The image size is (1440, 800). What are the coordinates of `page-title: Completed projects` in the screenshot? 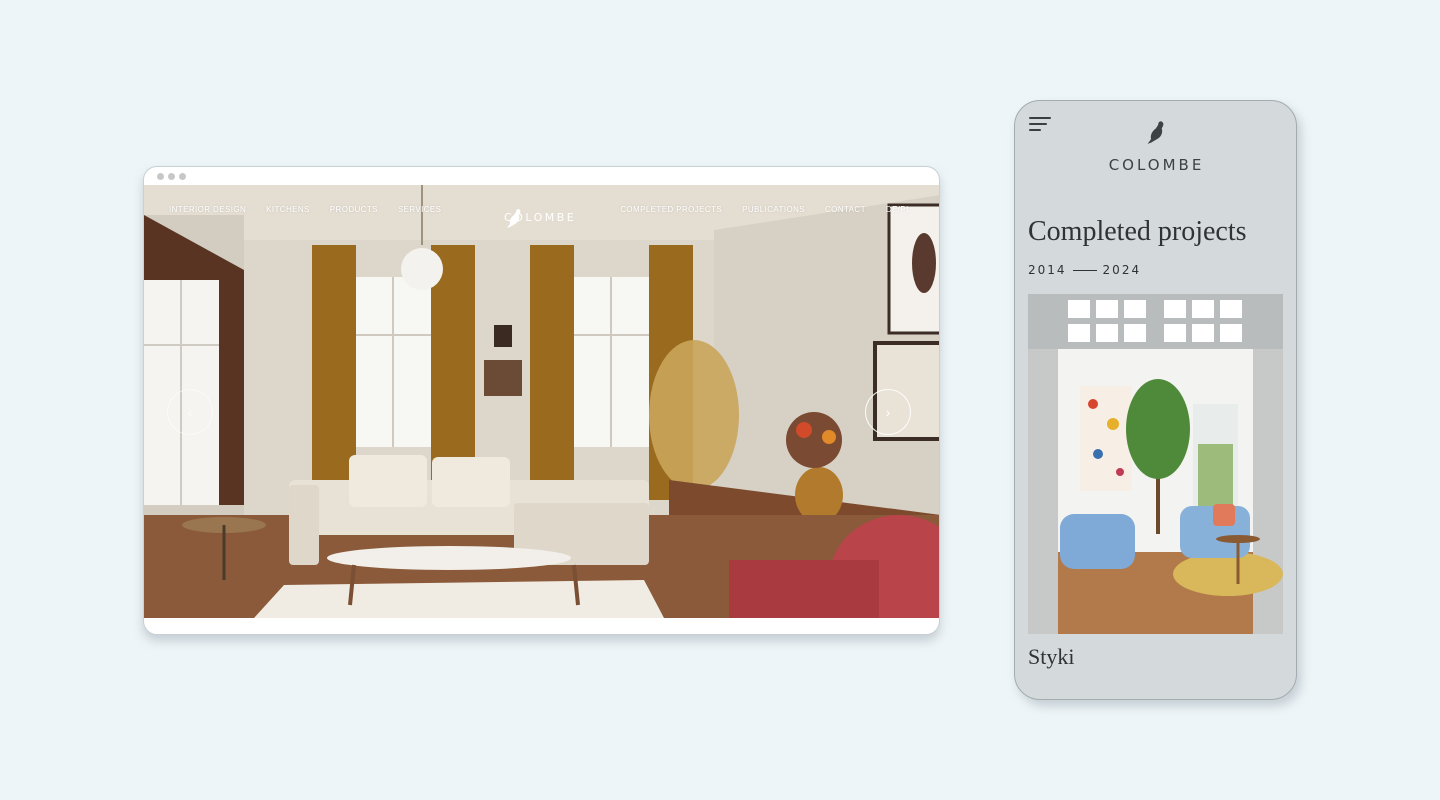 It's located at (1137, 231).